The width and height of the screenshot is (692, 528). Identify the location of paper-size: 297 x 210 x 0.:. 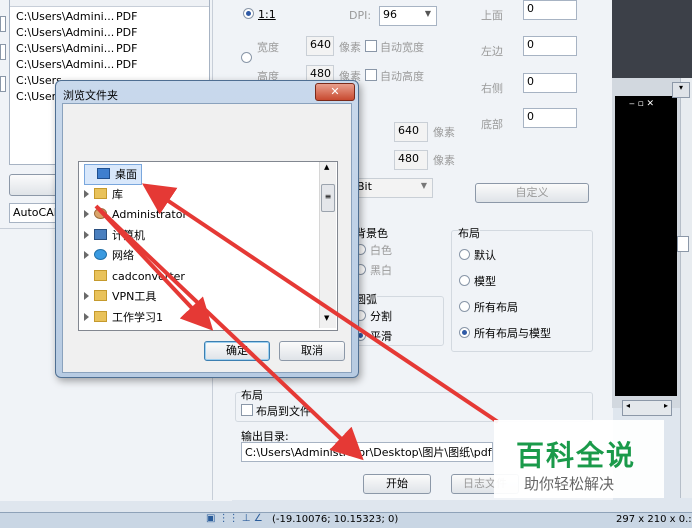
(654, 519).